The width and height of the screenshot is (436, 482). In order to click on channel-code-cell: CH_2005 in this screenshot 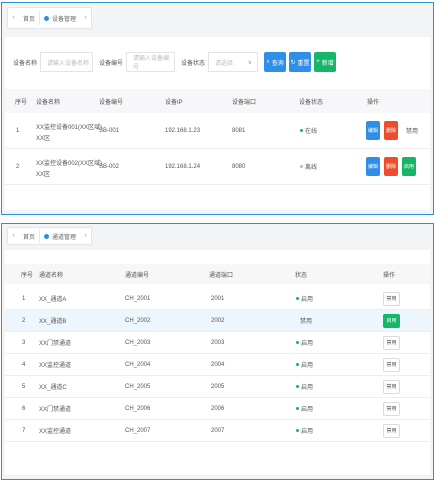, I will do `click(138, 386)`.